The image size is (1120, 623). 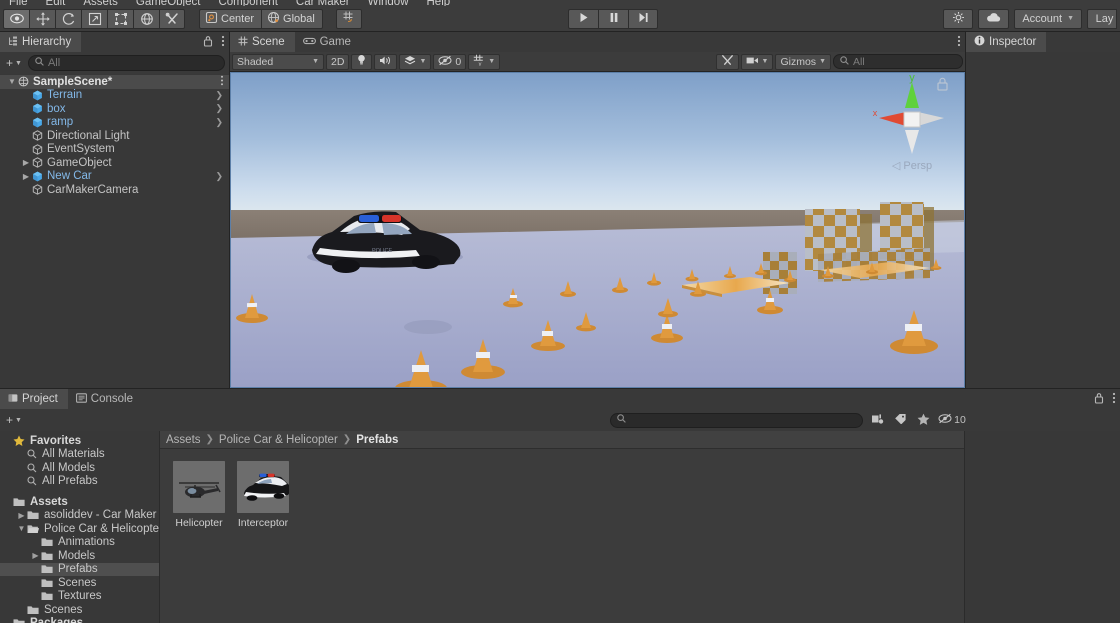 I want to click on toggle-2d-button: 2D, so click(x=338, y=61).